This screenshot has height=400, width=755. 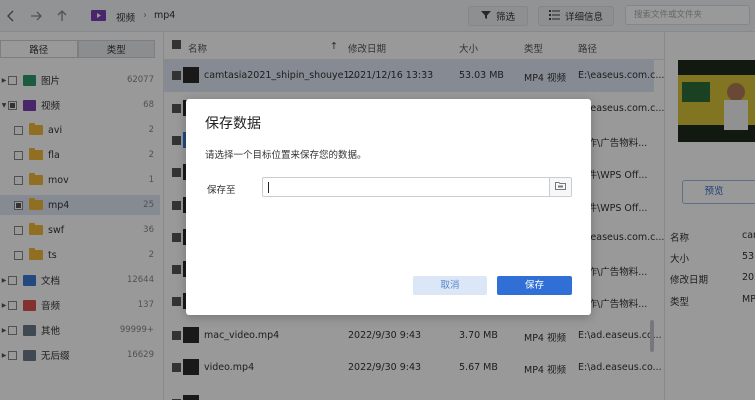 I want to click on save-to-label: 保存至, so click(x=221, y=190).